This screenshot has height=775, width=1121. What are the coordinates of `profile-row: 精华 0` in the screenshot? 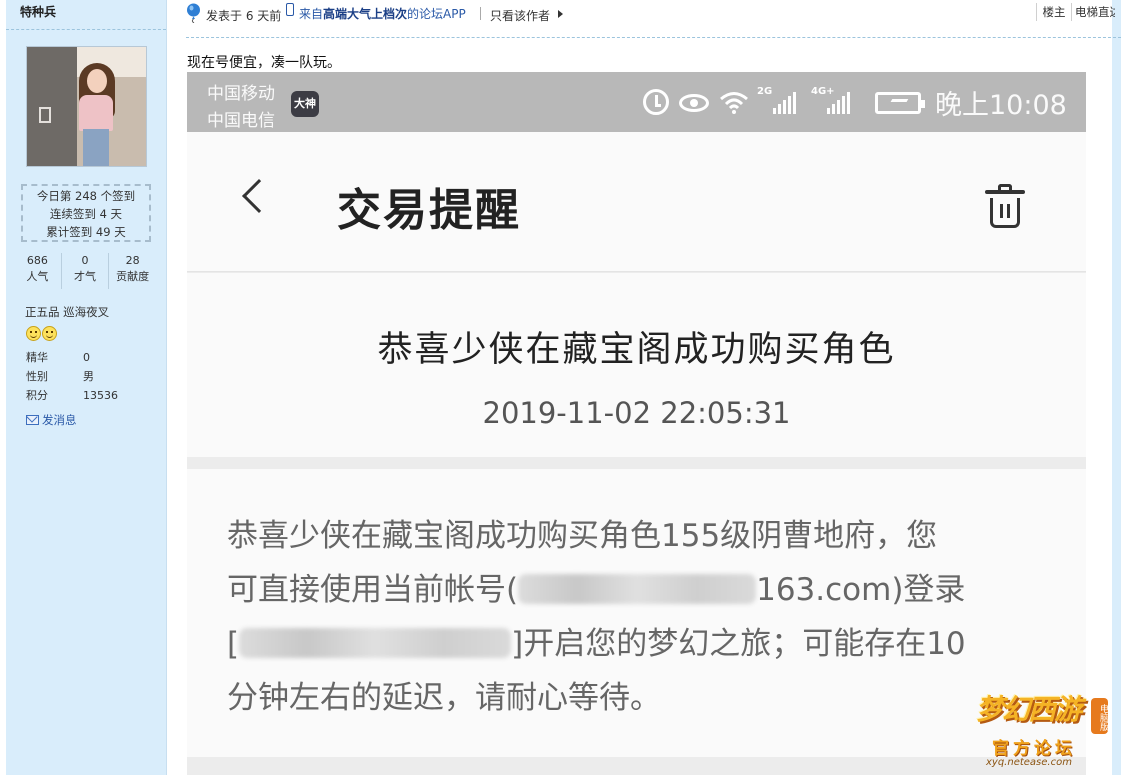 It's located at (72, 357).